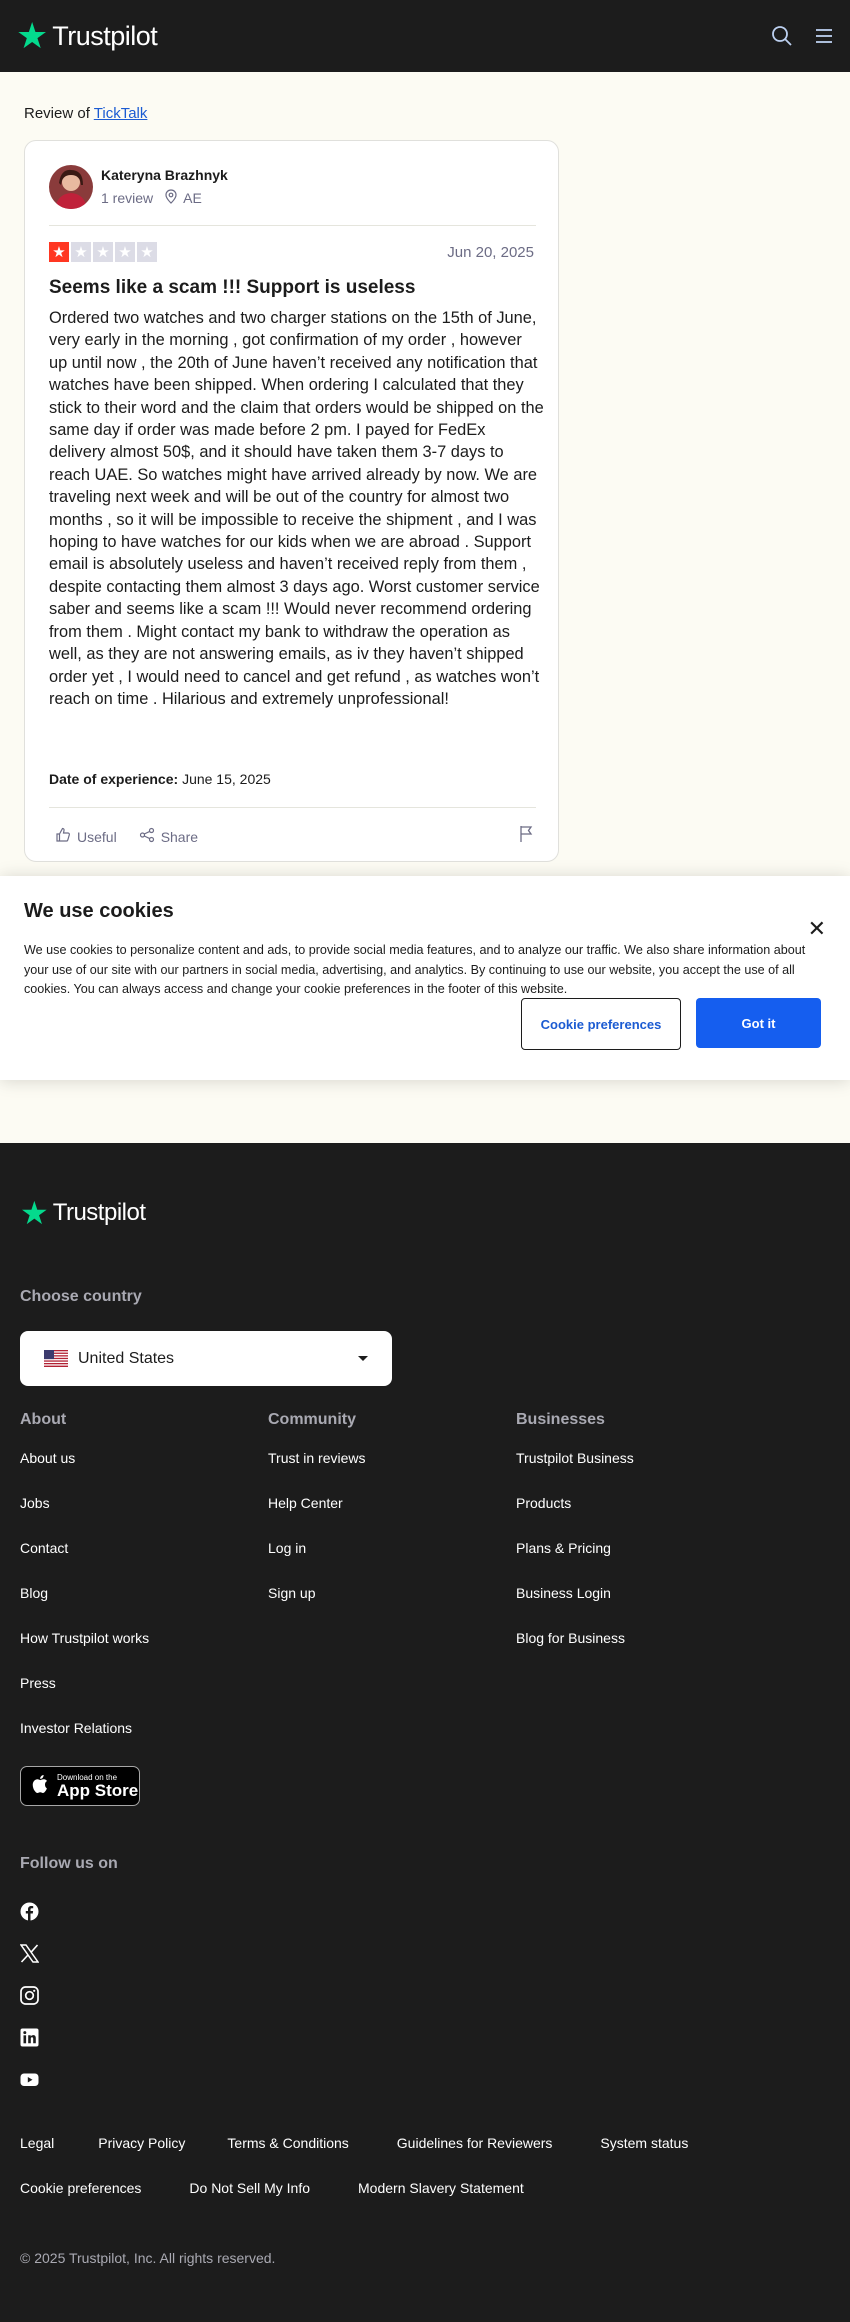 The width and height of the screenshot is (850, 2322). Describe the element at coordinates (37, 2143) in the screenshot. I see `footer-legal-link: Legal` at that location.